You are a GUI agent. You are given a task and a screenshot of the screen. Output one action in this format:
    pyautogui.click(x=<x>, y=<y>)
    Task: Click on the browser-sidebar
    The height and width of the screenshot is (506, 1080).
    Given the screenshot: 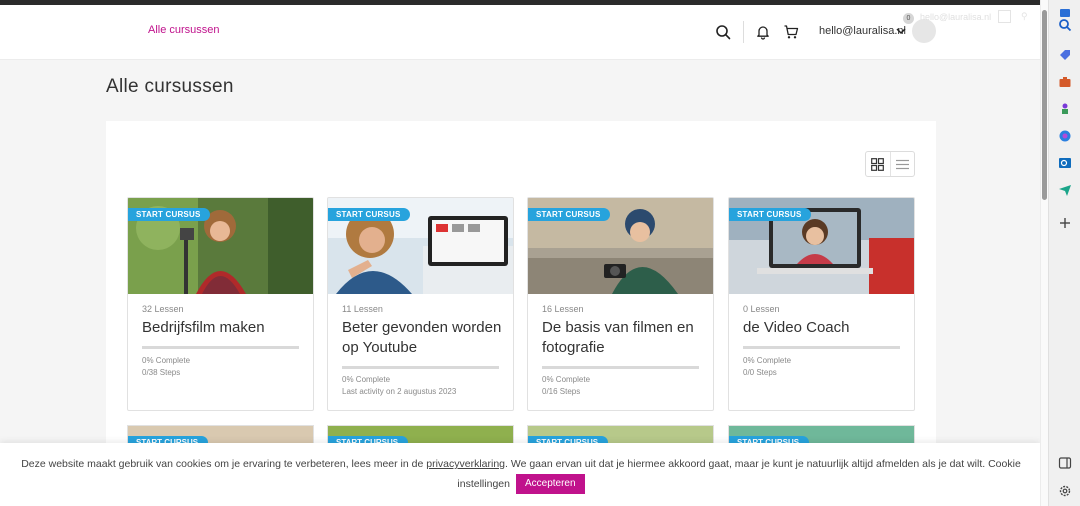 What is the action you would take?
    pyautogui.click(x=1064, y=253)
    